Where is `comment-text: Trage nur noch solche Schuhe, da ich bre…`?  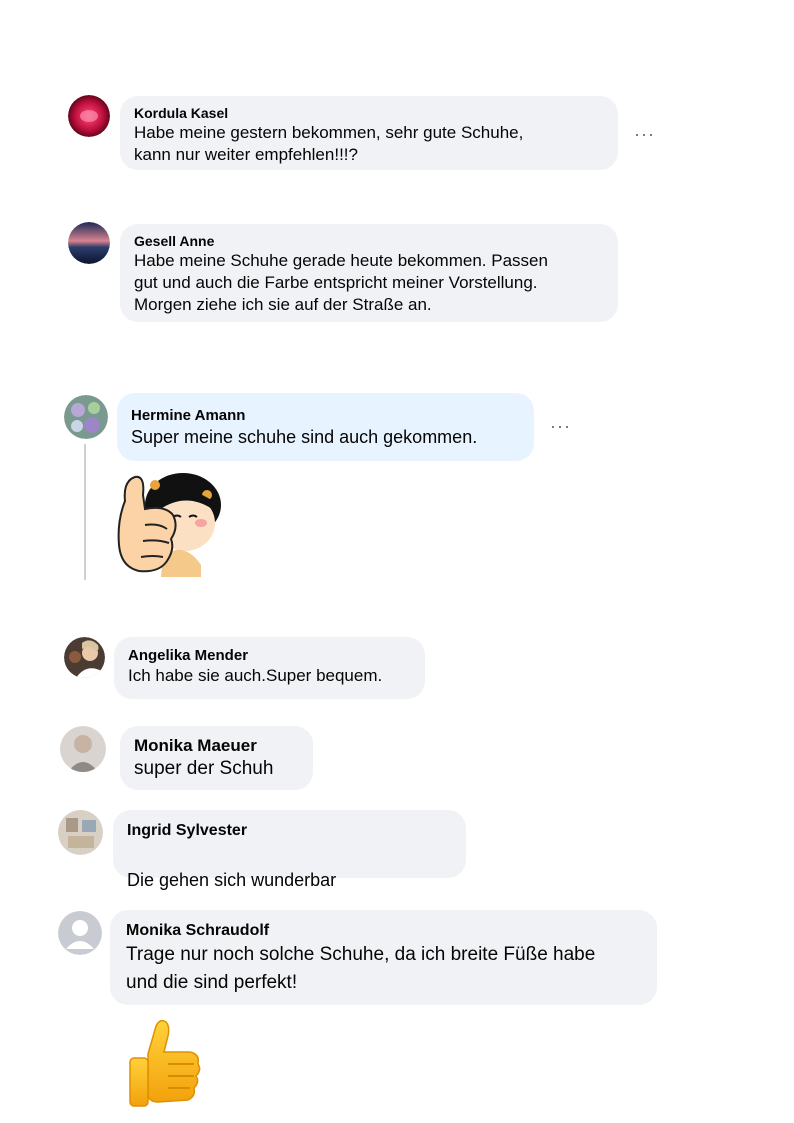 comment-text: Trage nur noch solche Schuhe, da ich bre… is located at coordinates (361, 968).